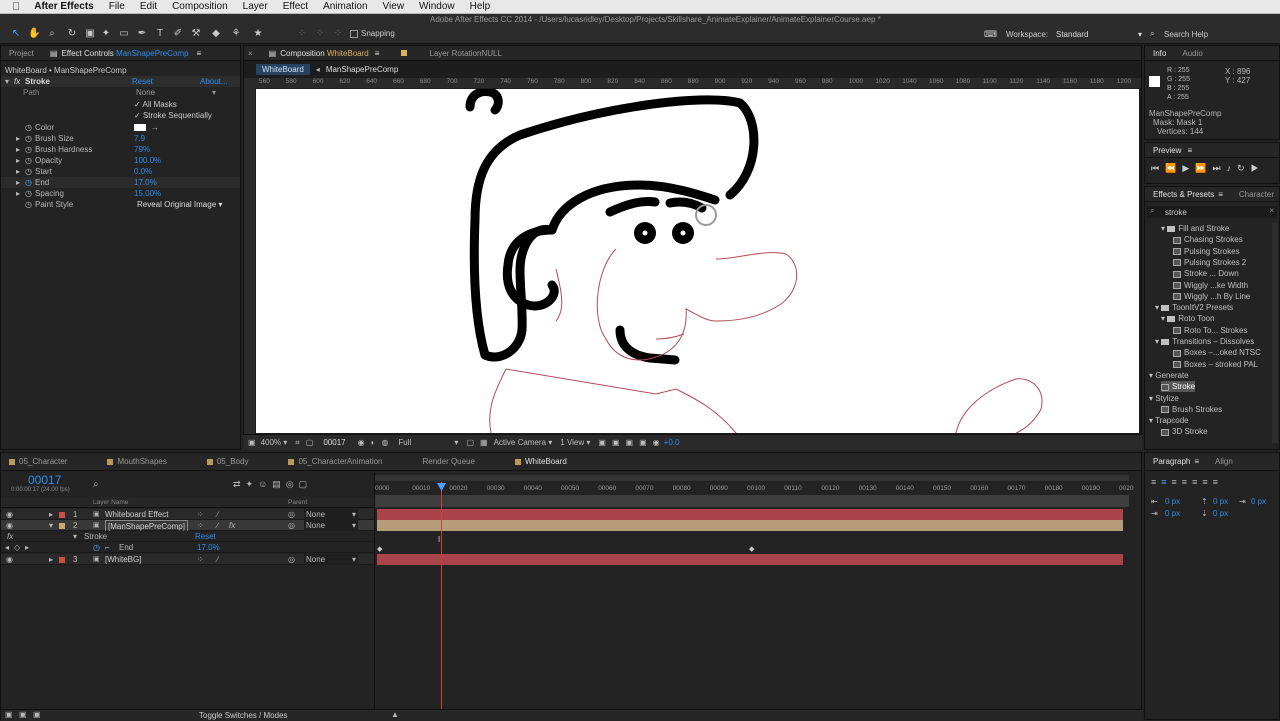 The width and height of the screenshot is (1280, 721). Describe the element at coordinates (90, 34) in the screenshot. I see `camera-tool-icon: ▣` at that location.